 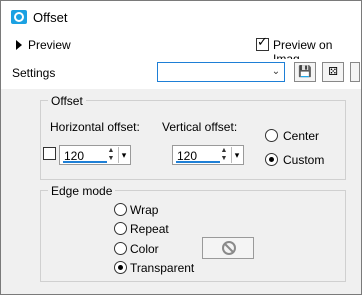 I want to click on randomize-button: ⚄, so click(x=333, y=72).